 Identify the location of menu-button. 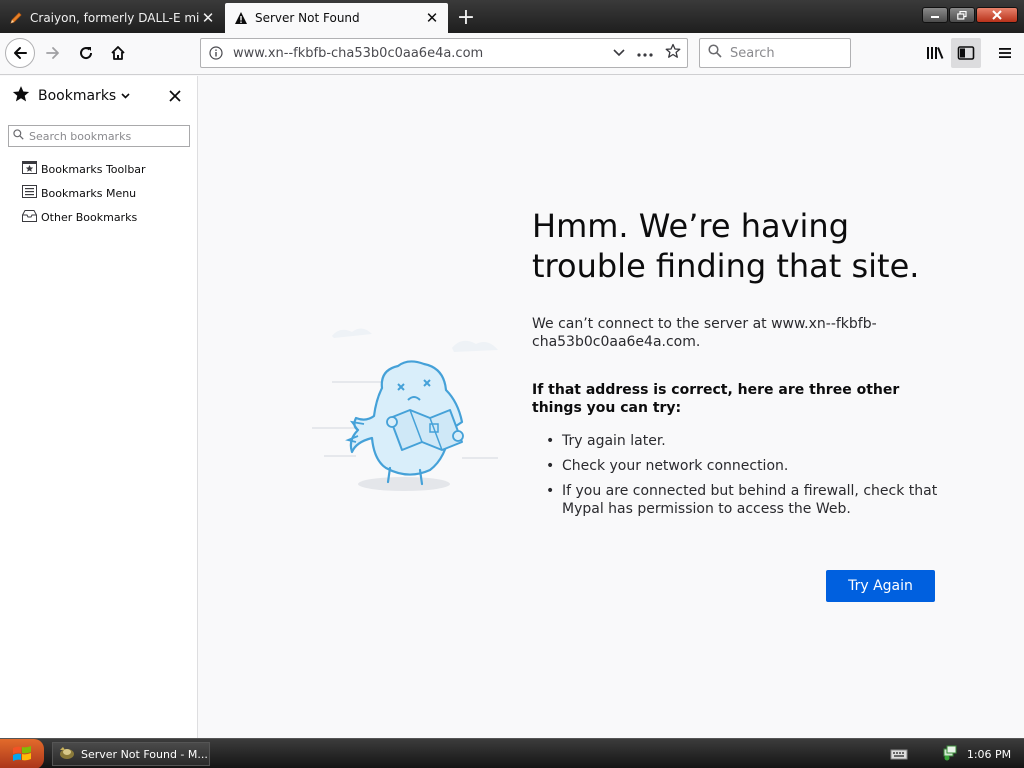
(1005, 53).